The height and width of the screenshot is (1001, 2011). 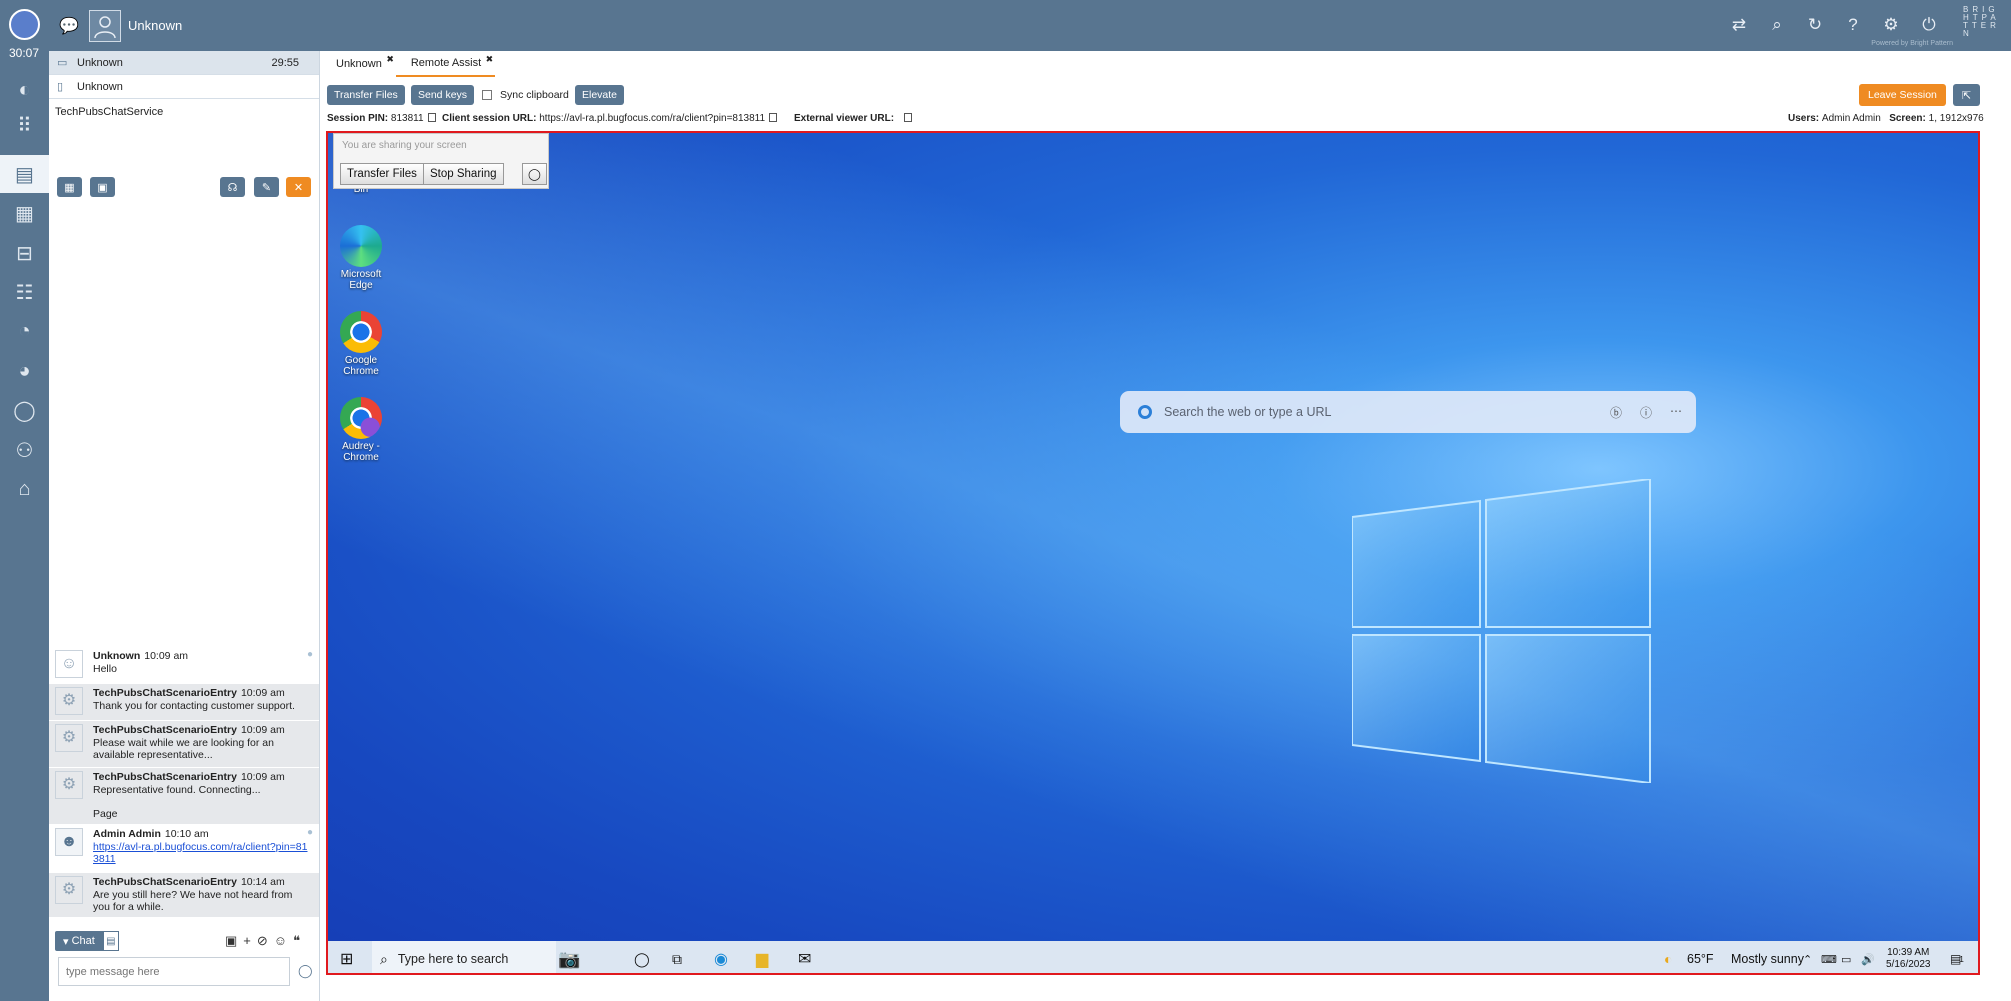 I want to click on notification-icon: ▤ 1, so click(x=1957, y=957).